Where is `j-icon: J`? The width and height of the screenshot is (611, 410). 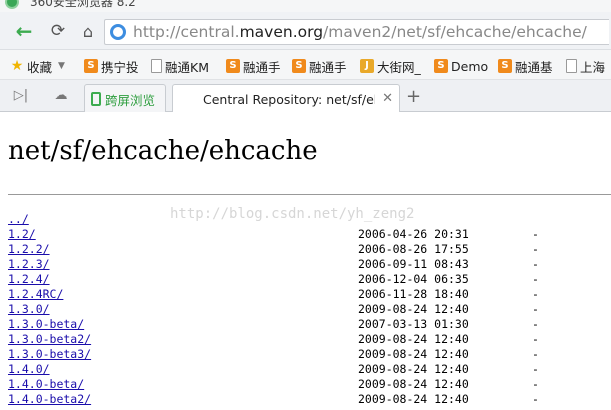
j-icon: J is located at coordinates (367, 66).